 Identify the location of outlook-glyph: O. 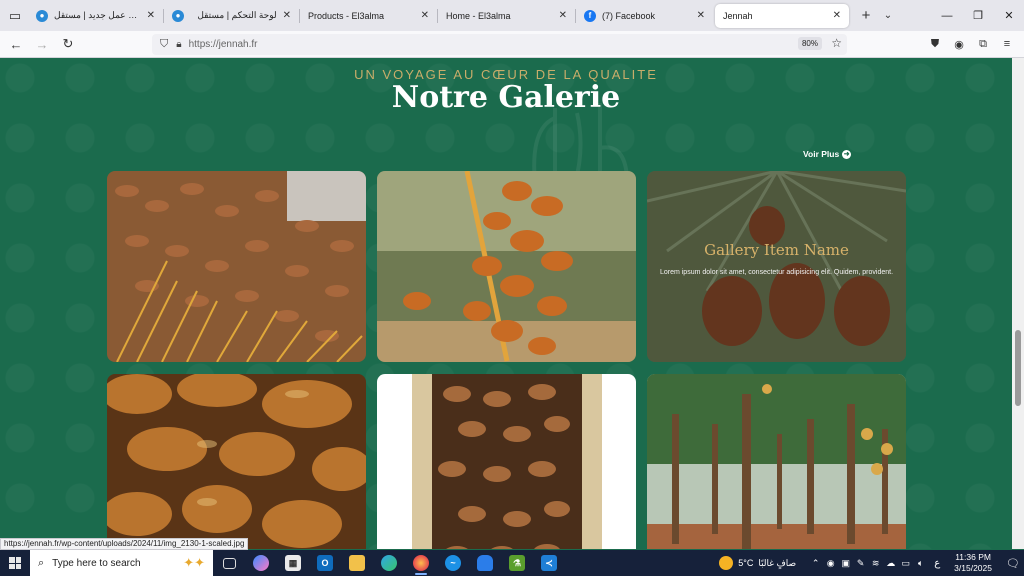
(325, 563).